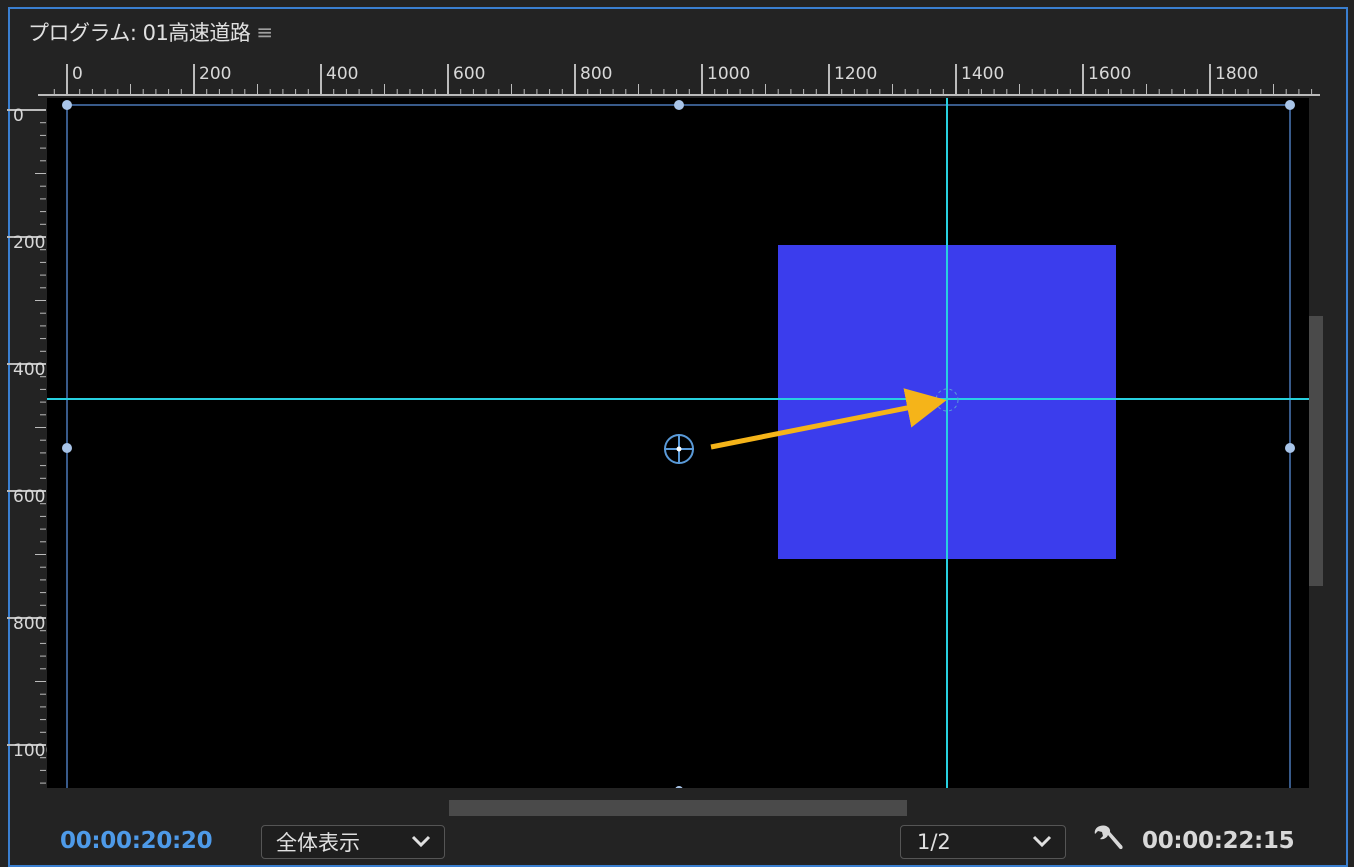  What do you see at coordinates (136, 841) in the screenshot?
I see `current-timecode: 00:00:20:20` at bounding box center [136, 841].